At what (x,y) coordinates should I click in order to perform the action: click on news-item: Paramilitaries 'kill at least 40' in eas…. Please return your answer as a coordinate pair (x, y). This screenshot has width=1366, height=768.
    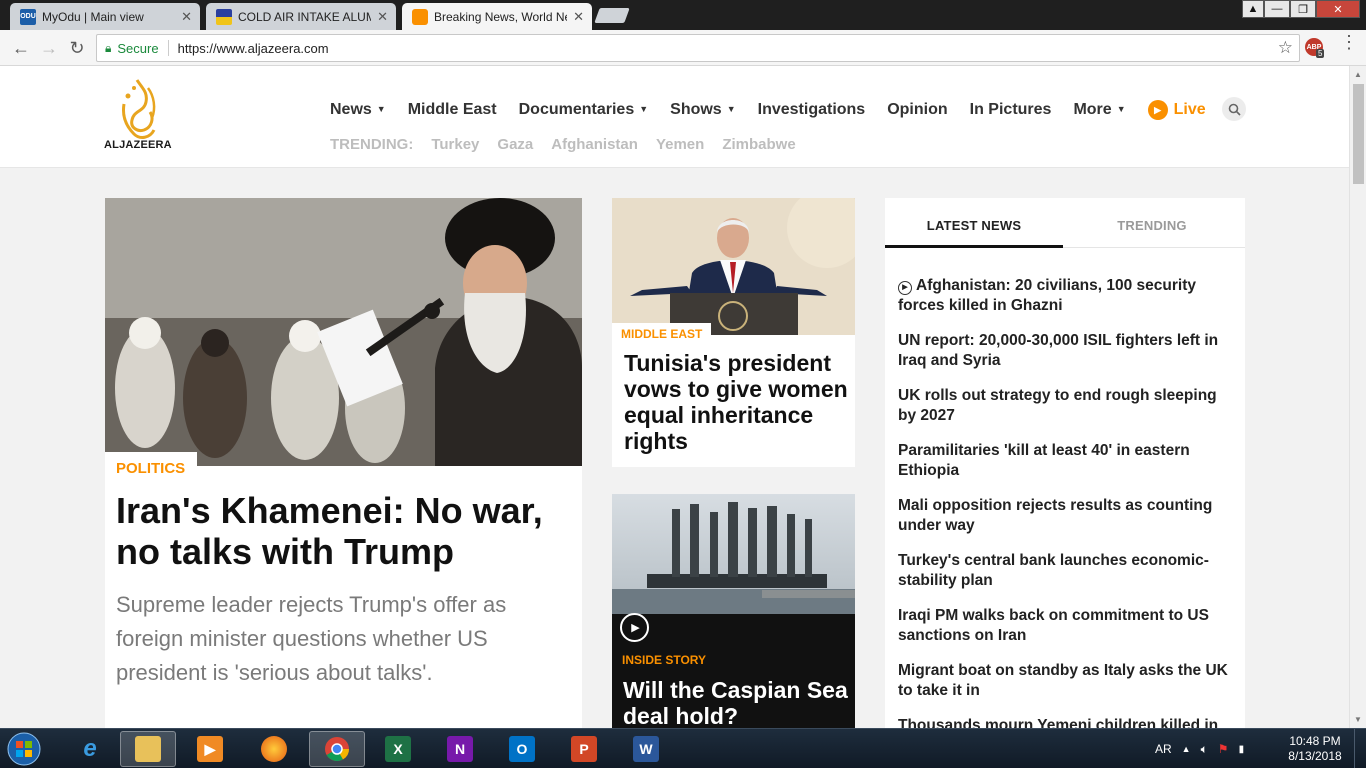
    Looking at the image, I should click on (1065, 468).